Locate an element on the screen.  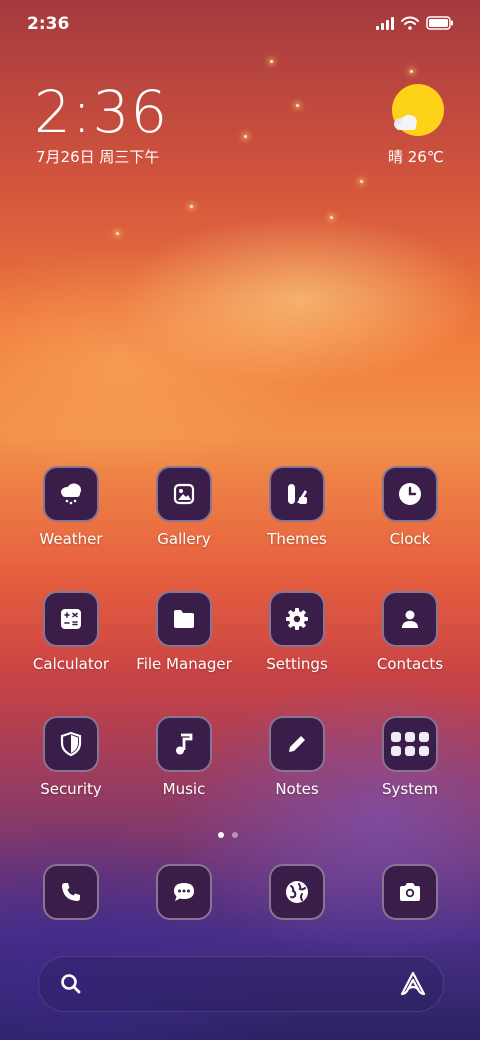
folder-grid-icon is located at coordinates (410, 744).